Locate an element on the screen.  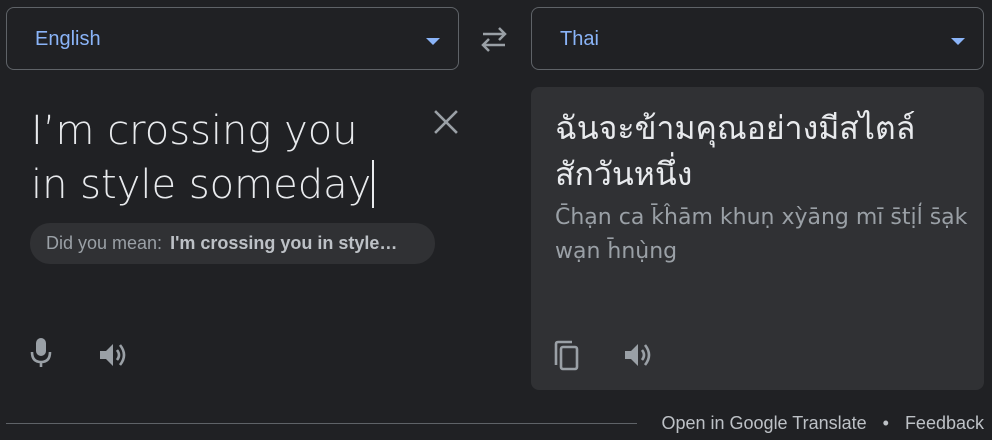
clear-text-button is located at coordinates (446, 122).